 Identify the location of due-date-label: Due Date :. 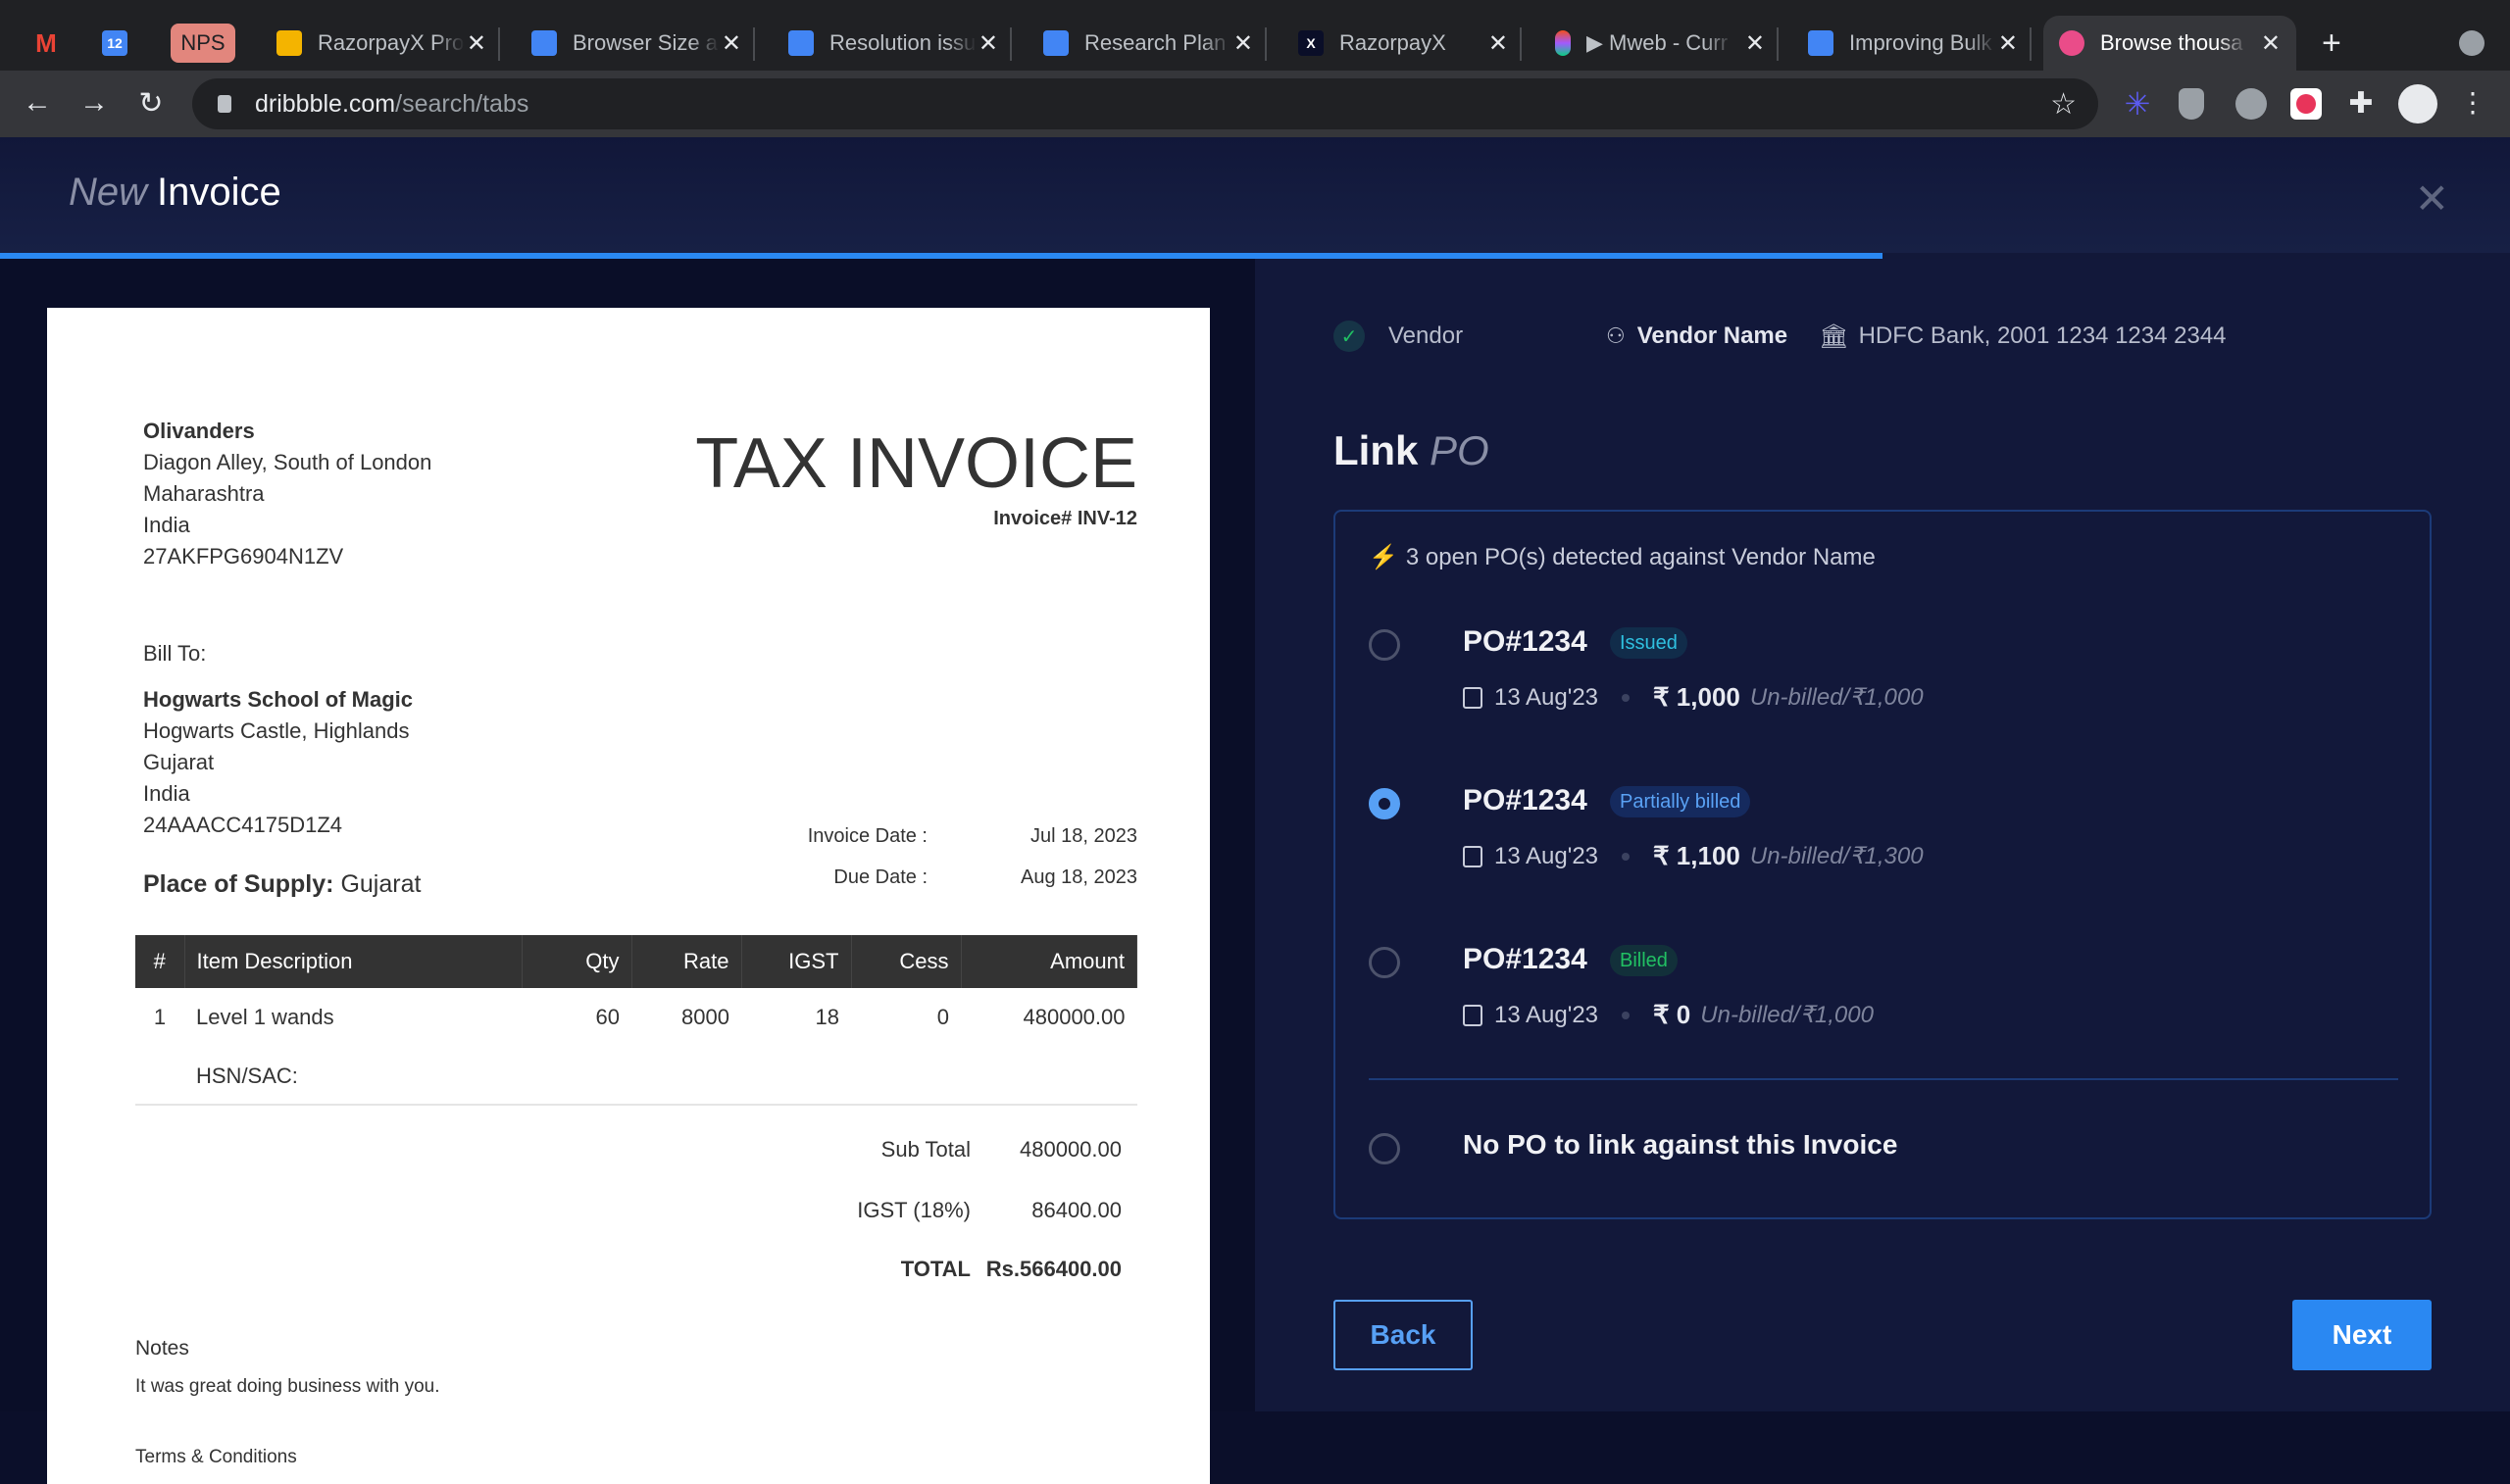
(880, 877).